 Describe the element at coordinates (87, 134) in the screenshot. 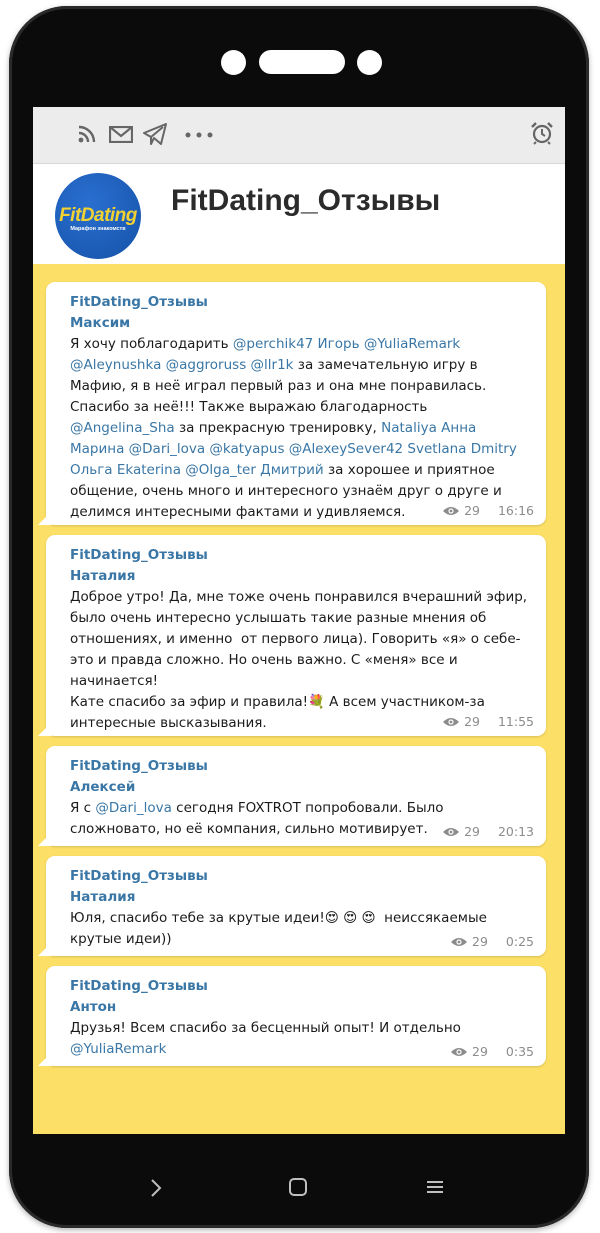

I see `rss-icon` at that location.